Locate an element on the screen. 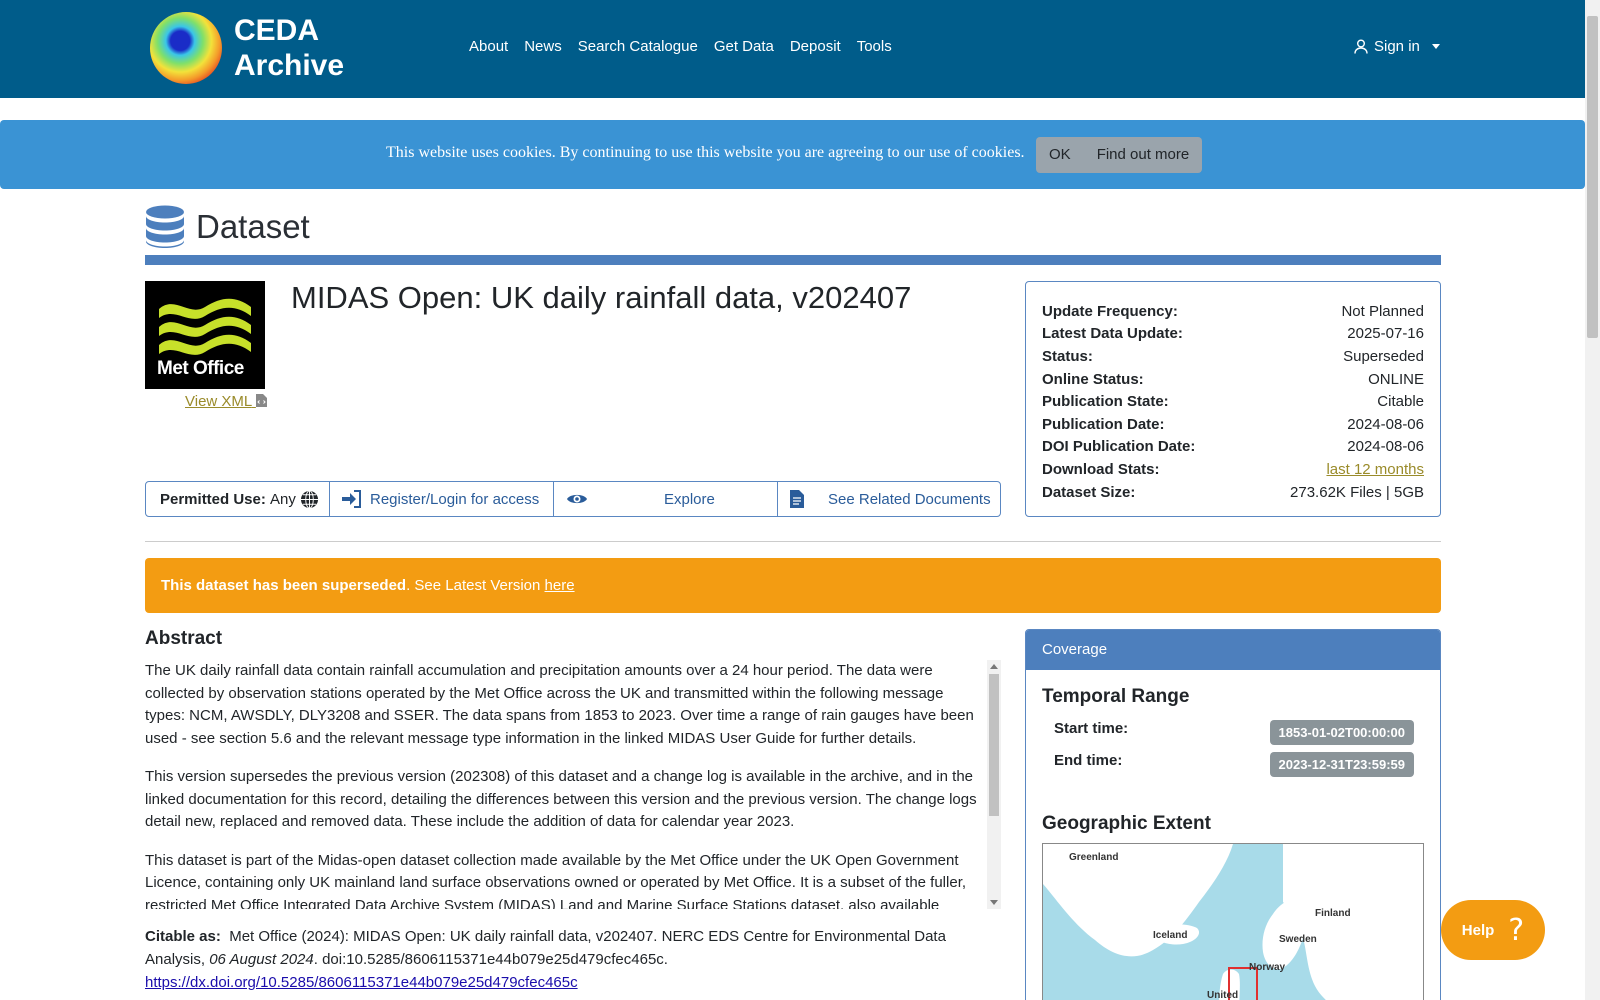  start-time-badge: 1853-01-02T00:00:00 is located at coordinates (1341, 732).